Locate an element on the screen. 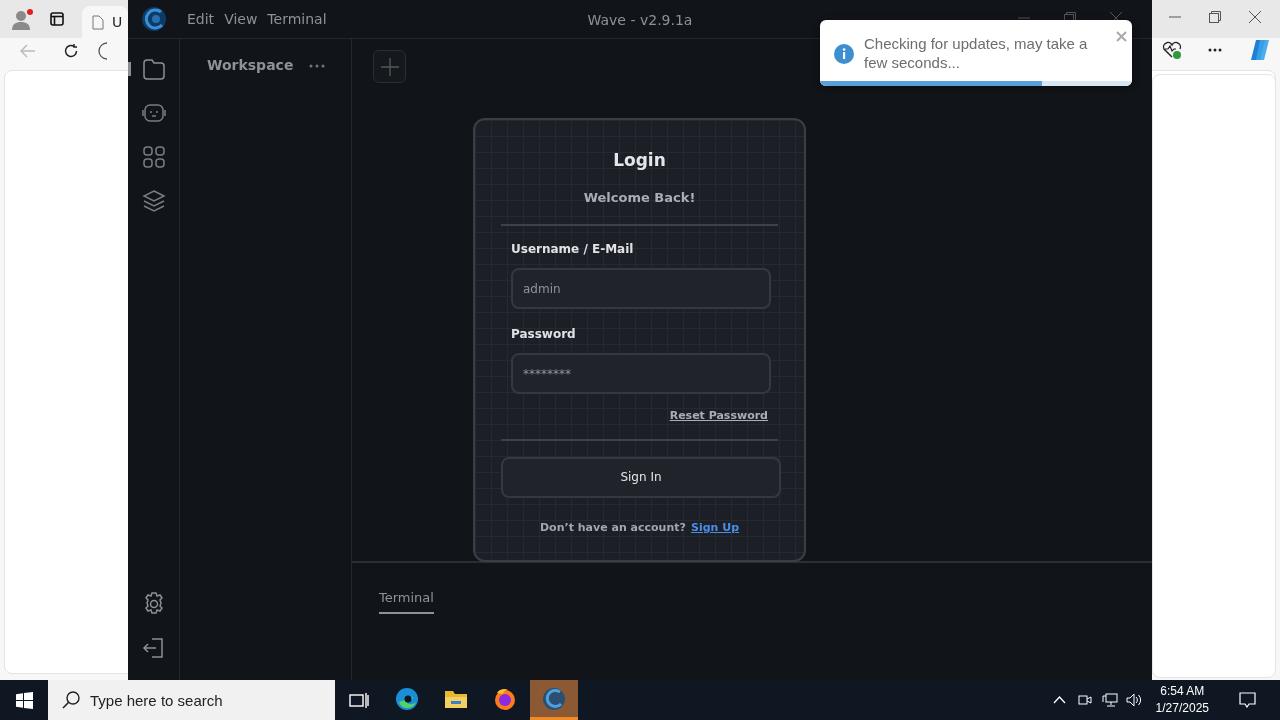 The image size is (1280, 720). chevron-up-icon is located at coordinates (1059, 700).